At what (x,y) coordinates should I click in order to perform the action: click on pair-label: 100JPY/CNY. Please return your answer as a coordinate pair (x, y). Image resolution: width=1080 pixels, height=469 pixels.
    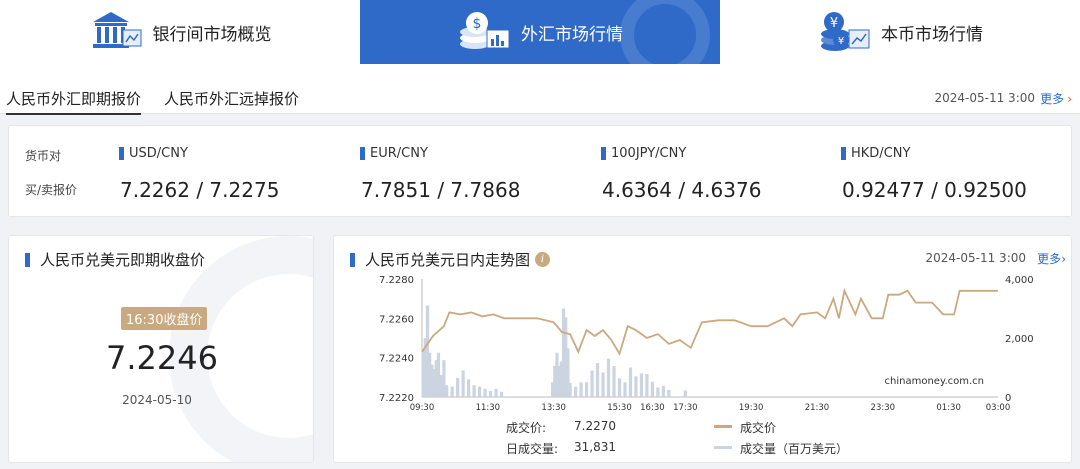
    Looking at the image, I should click on (649, 153).